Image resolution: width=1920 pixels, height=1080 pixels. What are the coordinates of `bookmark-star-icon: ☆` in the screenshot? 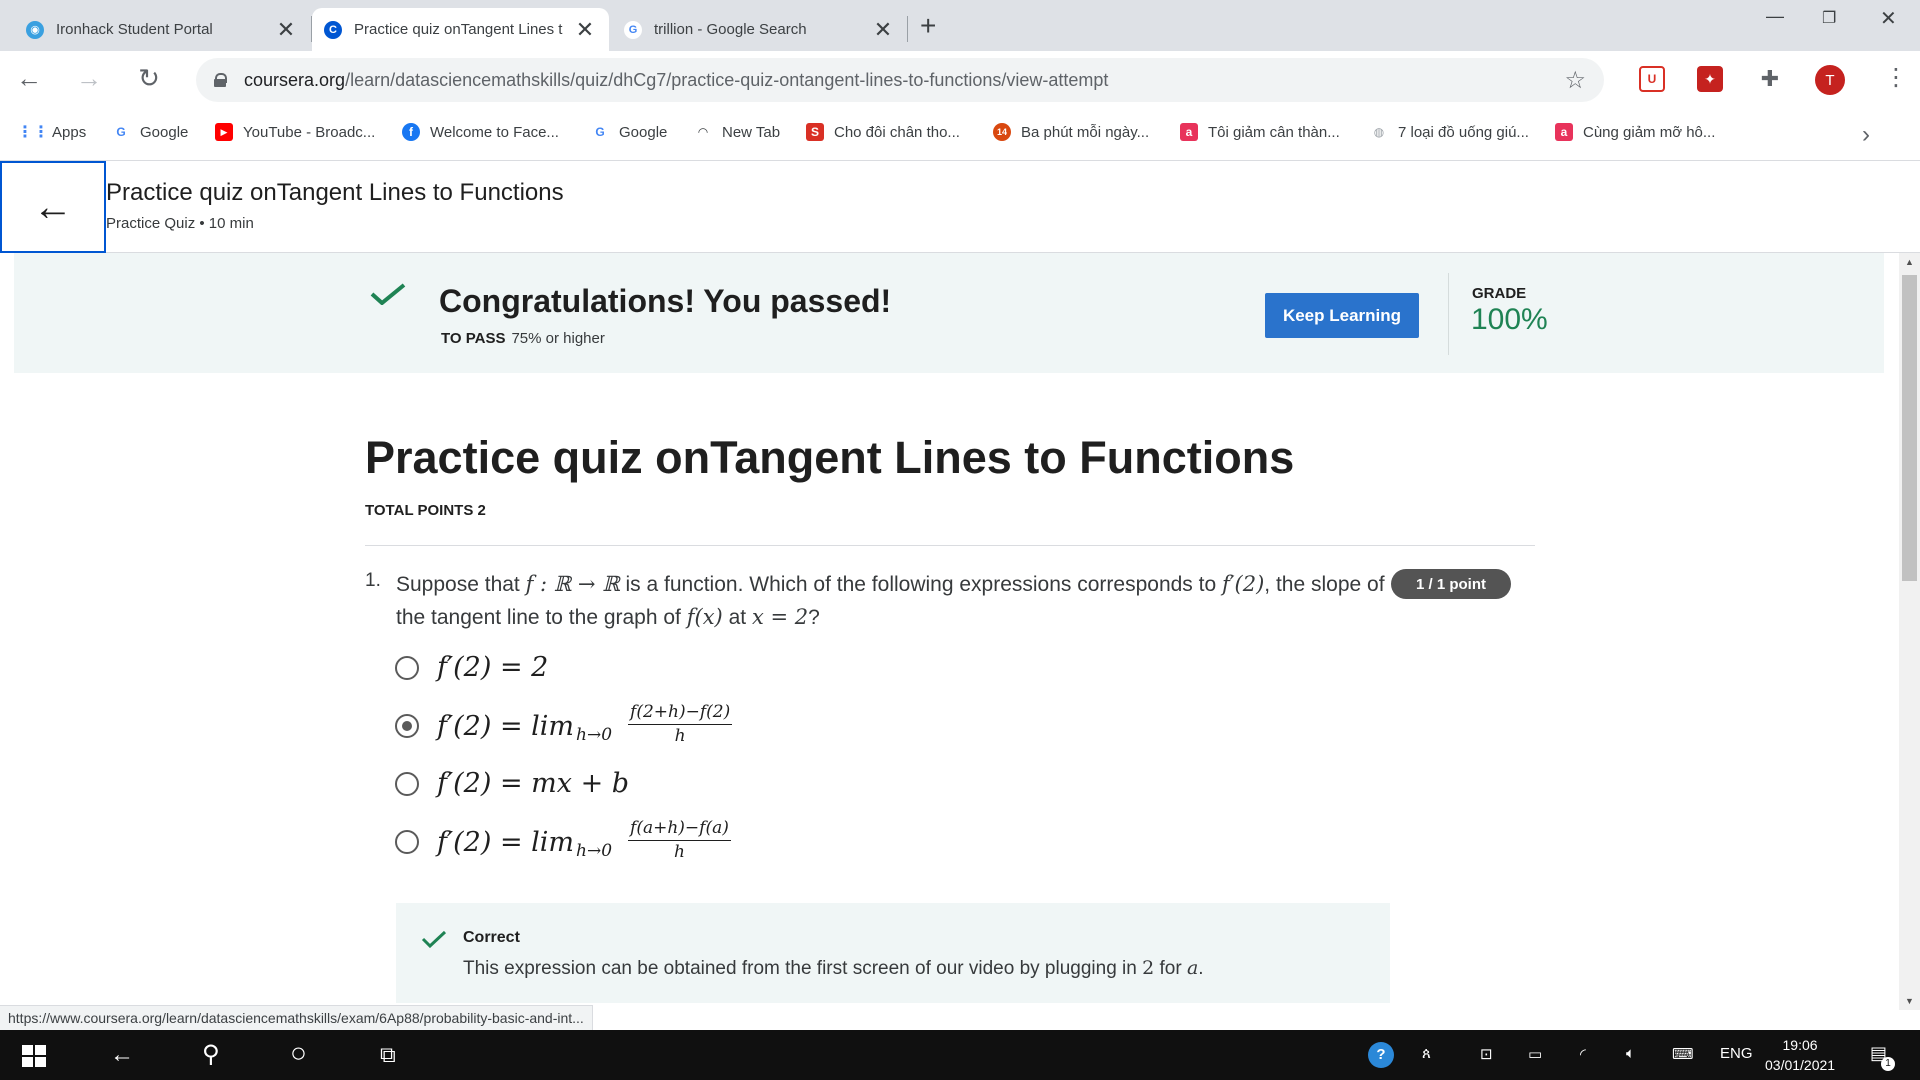 It's located at (1575, 80).